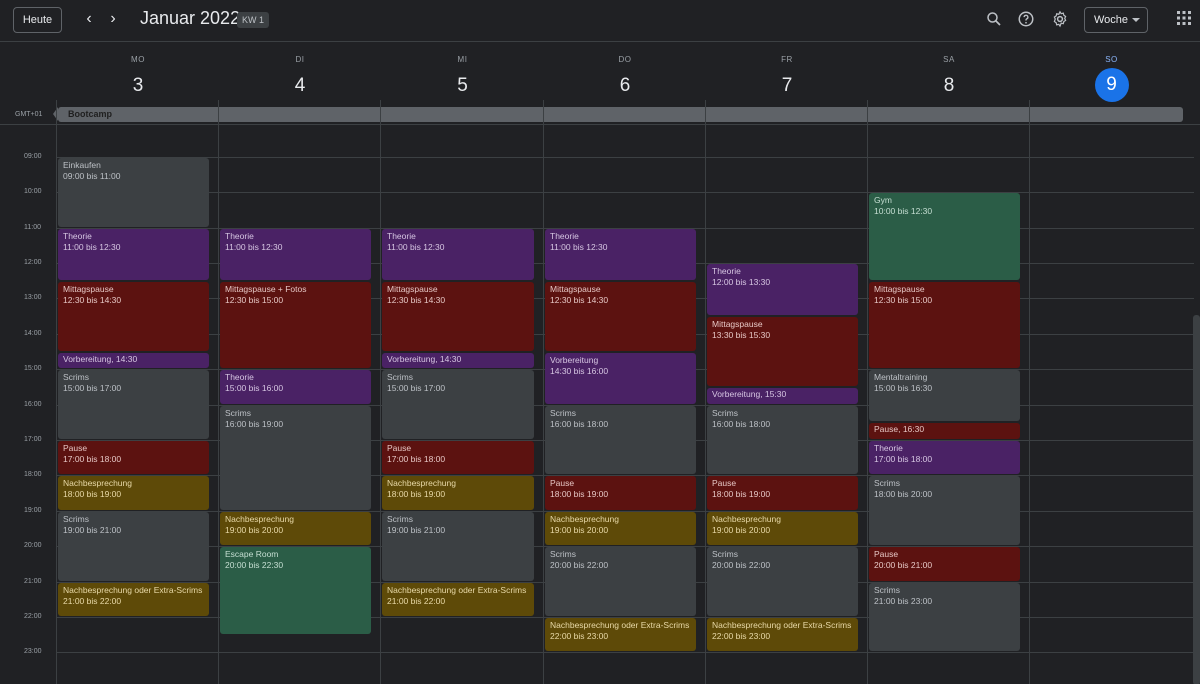  Describe the element at coordinates (574, 359) in the screenshot. I see `event-title: Vorbereitung` at that location.